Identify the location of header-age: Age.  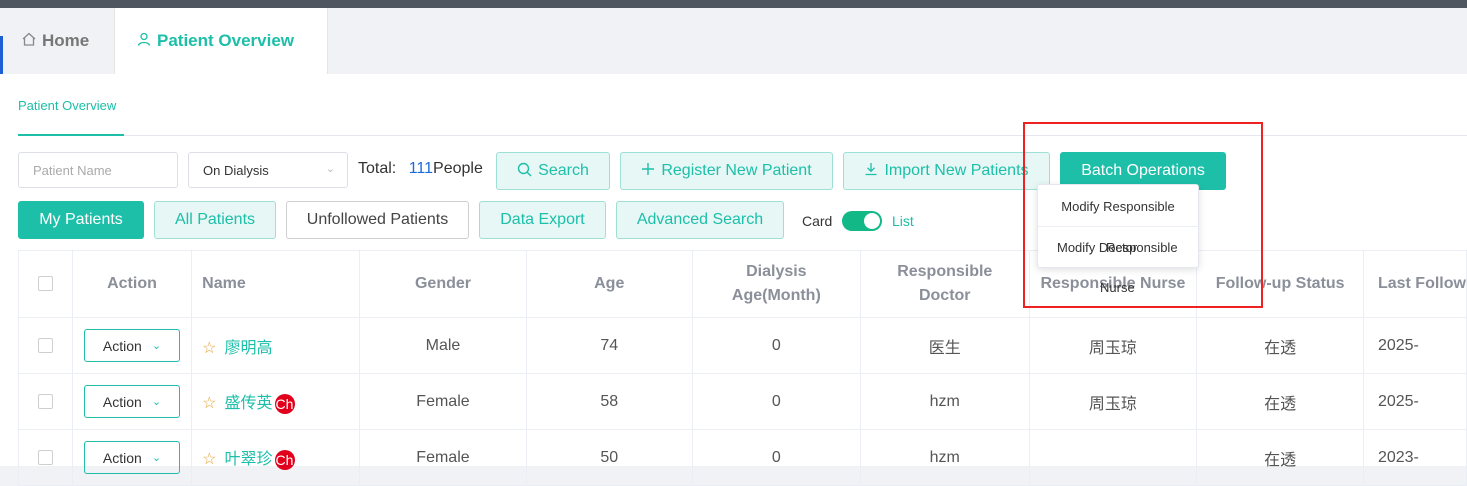
(609, 284).